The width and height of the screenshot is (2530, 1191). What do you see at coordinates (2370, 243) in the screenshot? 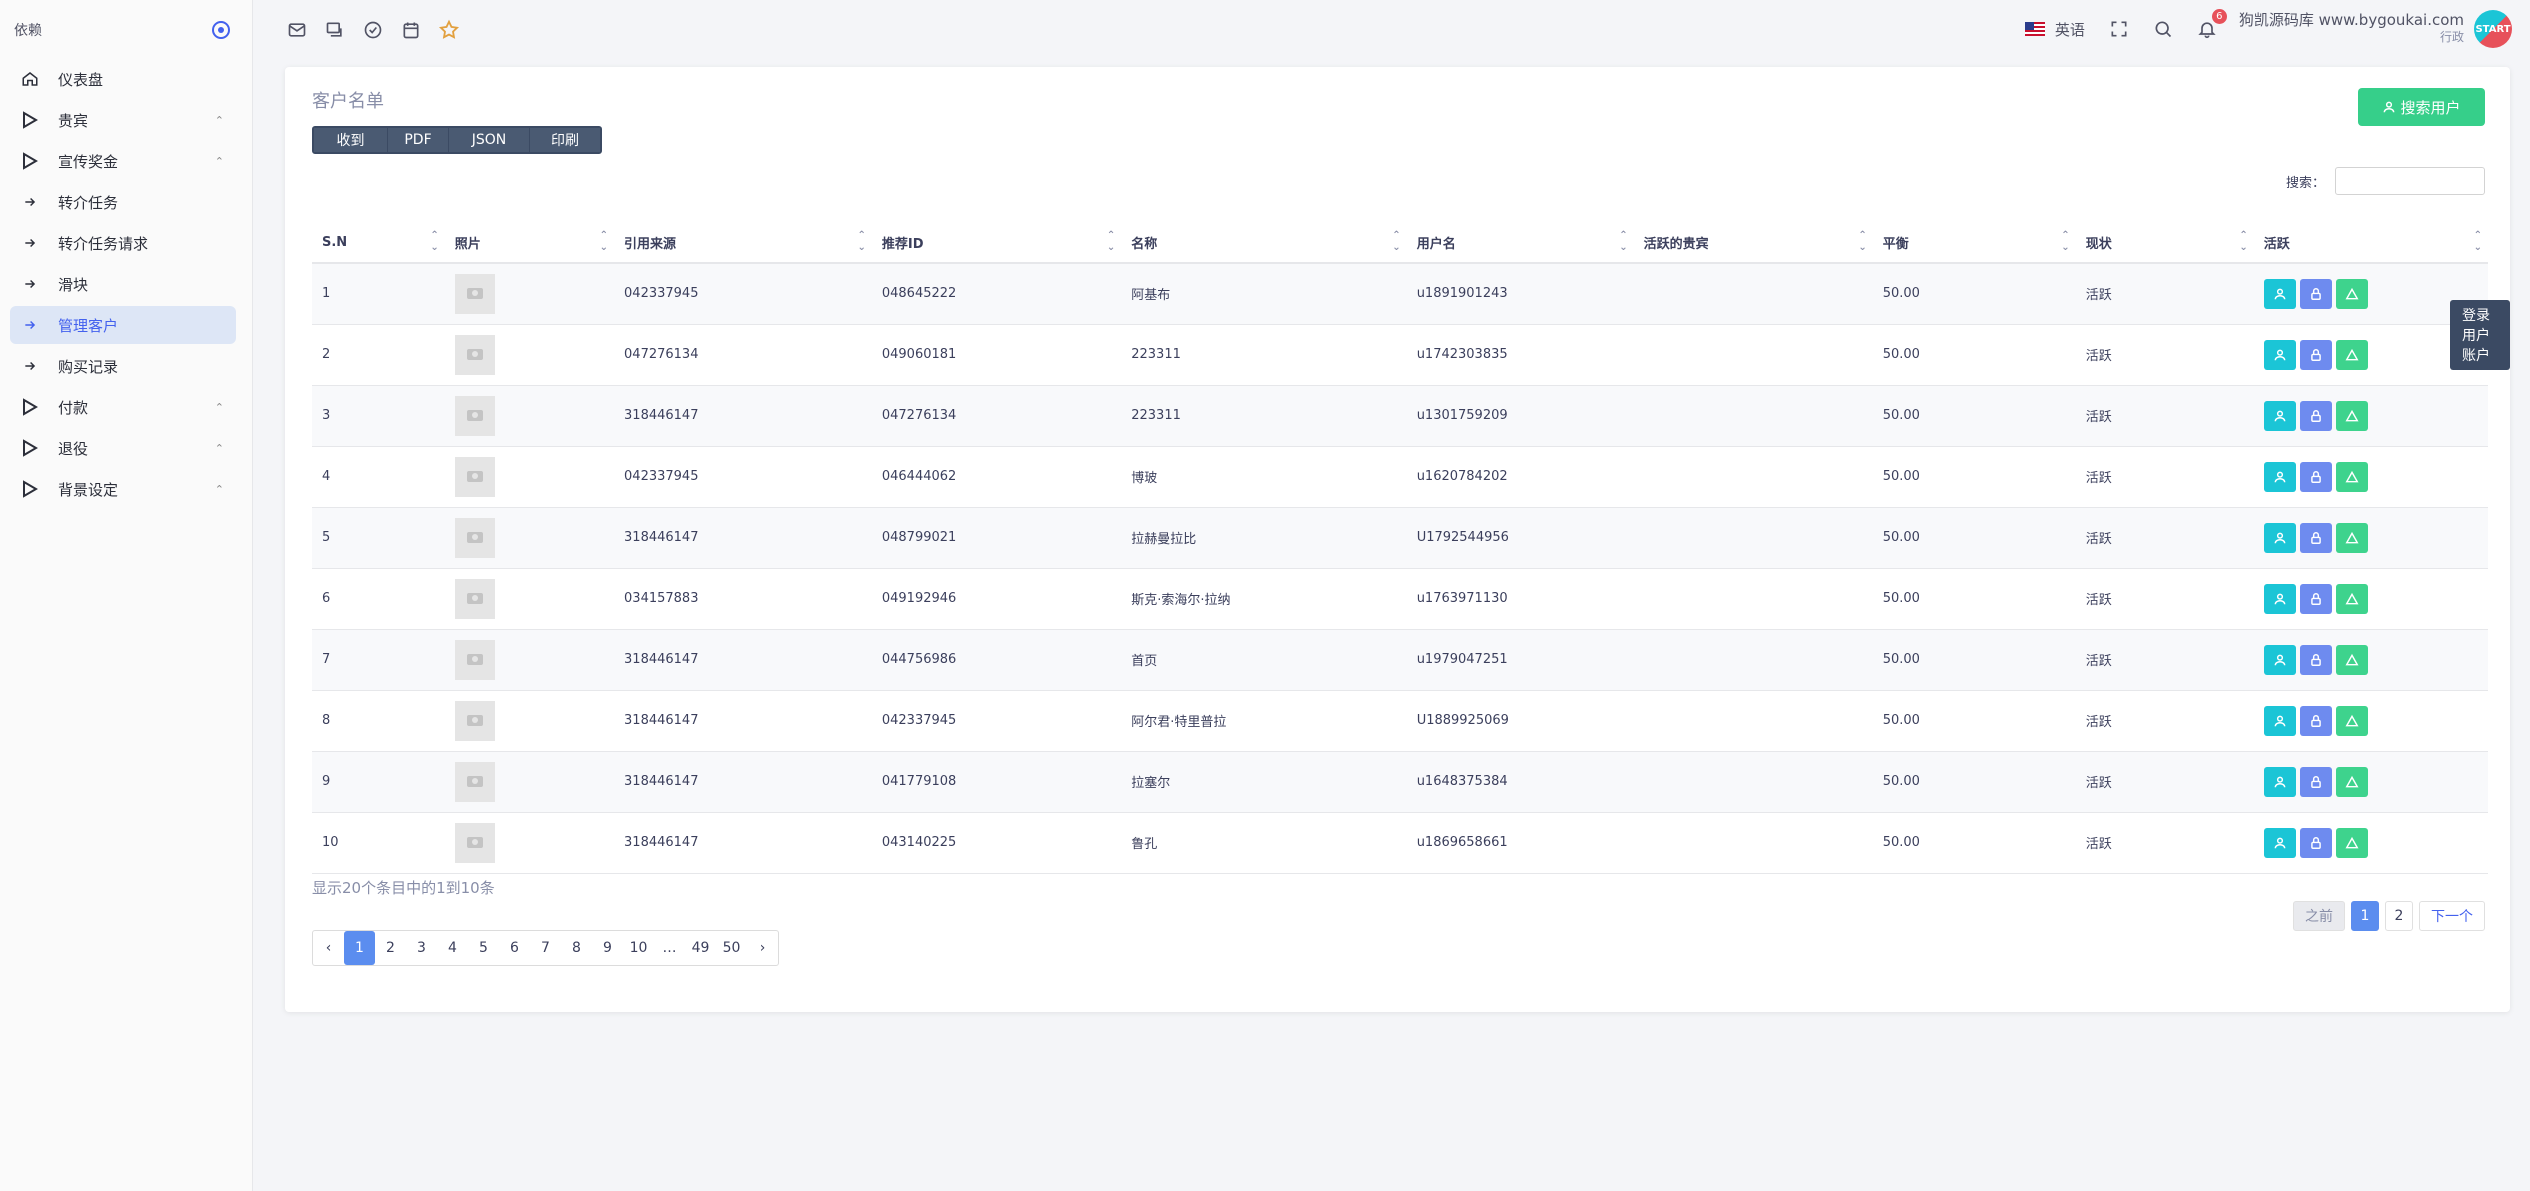
I see `column-header: 活跃 ⌃ ⌄` at bounding box center [2370, 243].